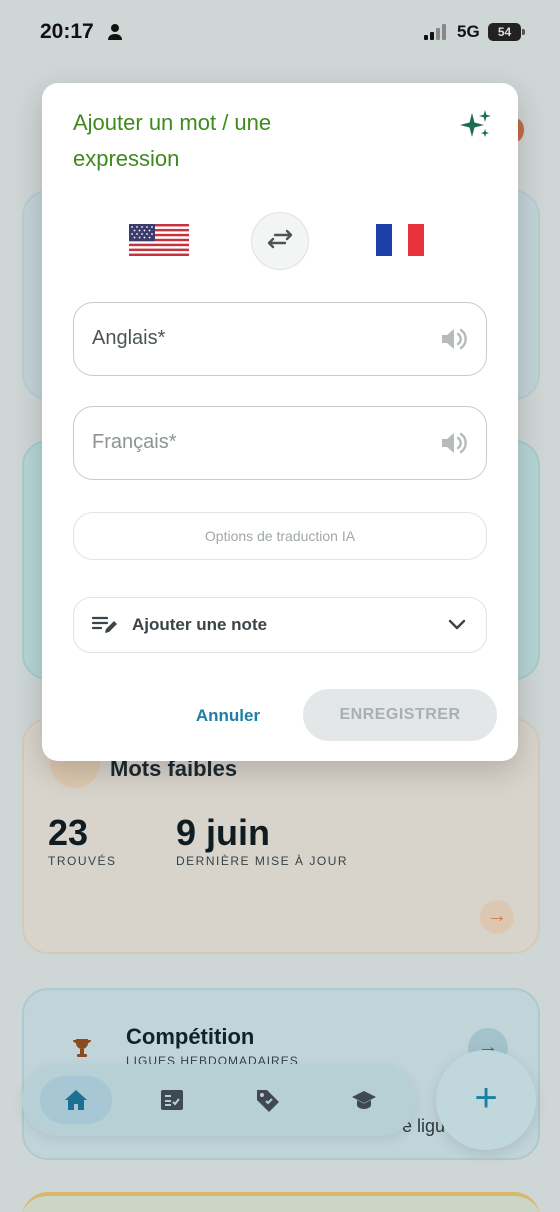  What do you see at coordinates (219, 1100) in the screenshot?
I see `bottom-nav` at bounding box center [219, 1100].